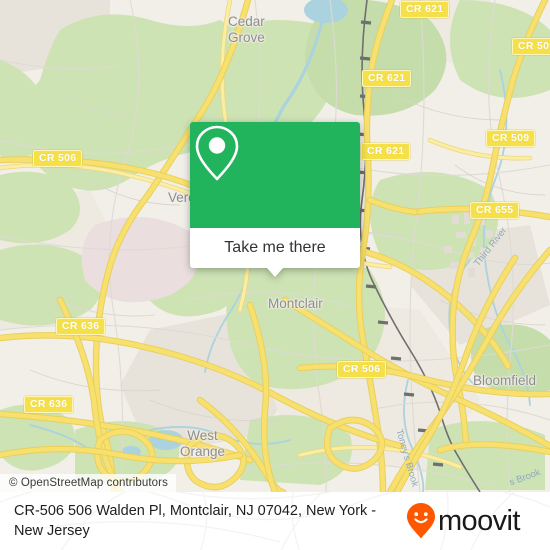  Describe the element at coordinates (217, 153) in the screenshot. I see `map-pin-icon` at that location.